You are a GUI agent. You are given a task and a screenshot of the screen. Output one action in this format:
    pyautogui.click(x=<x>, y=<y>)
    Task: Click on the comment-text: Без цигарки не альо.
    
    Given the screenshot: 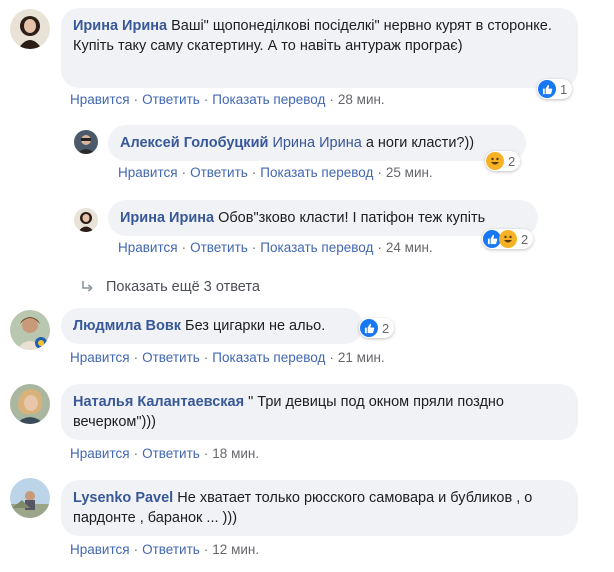 What is the action you would take?
    pyautogui.click(x=255, y=326)
    